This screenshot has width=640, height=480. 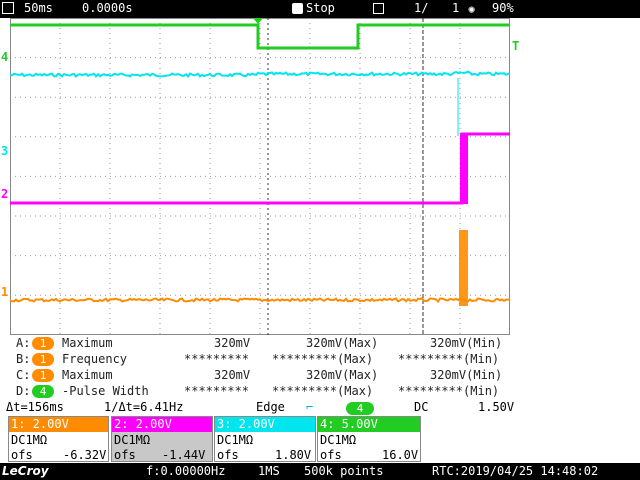 What do you see at coordinates (95, 359) in the screenshot?
I see `measurement-name: Frequency` at bounding box center [95, 359].